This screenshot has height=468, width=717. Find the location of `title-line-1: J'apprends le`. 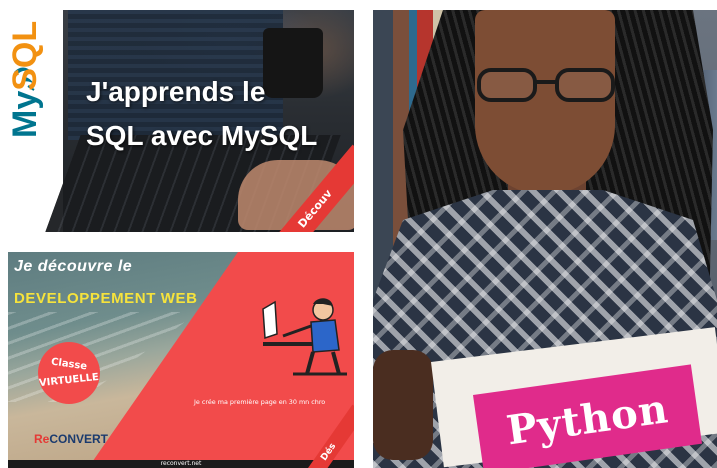

title-line-1: J'apprends le is located at coordinates (176, 91).